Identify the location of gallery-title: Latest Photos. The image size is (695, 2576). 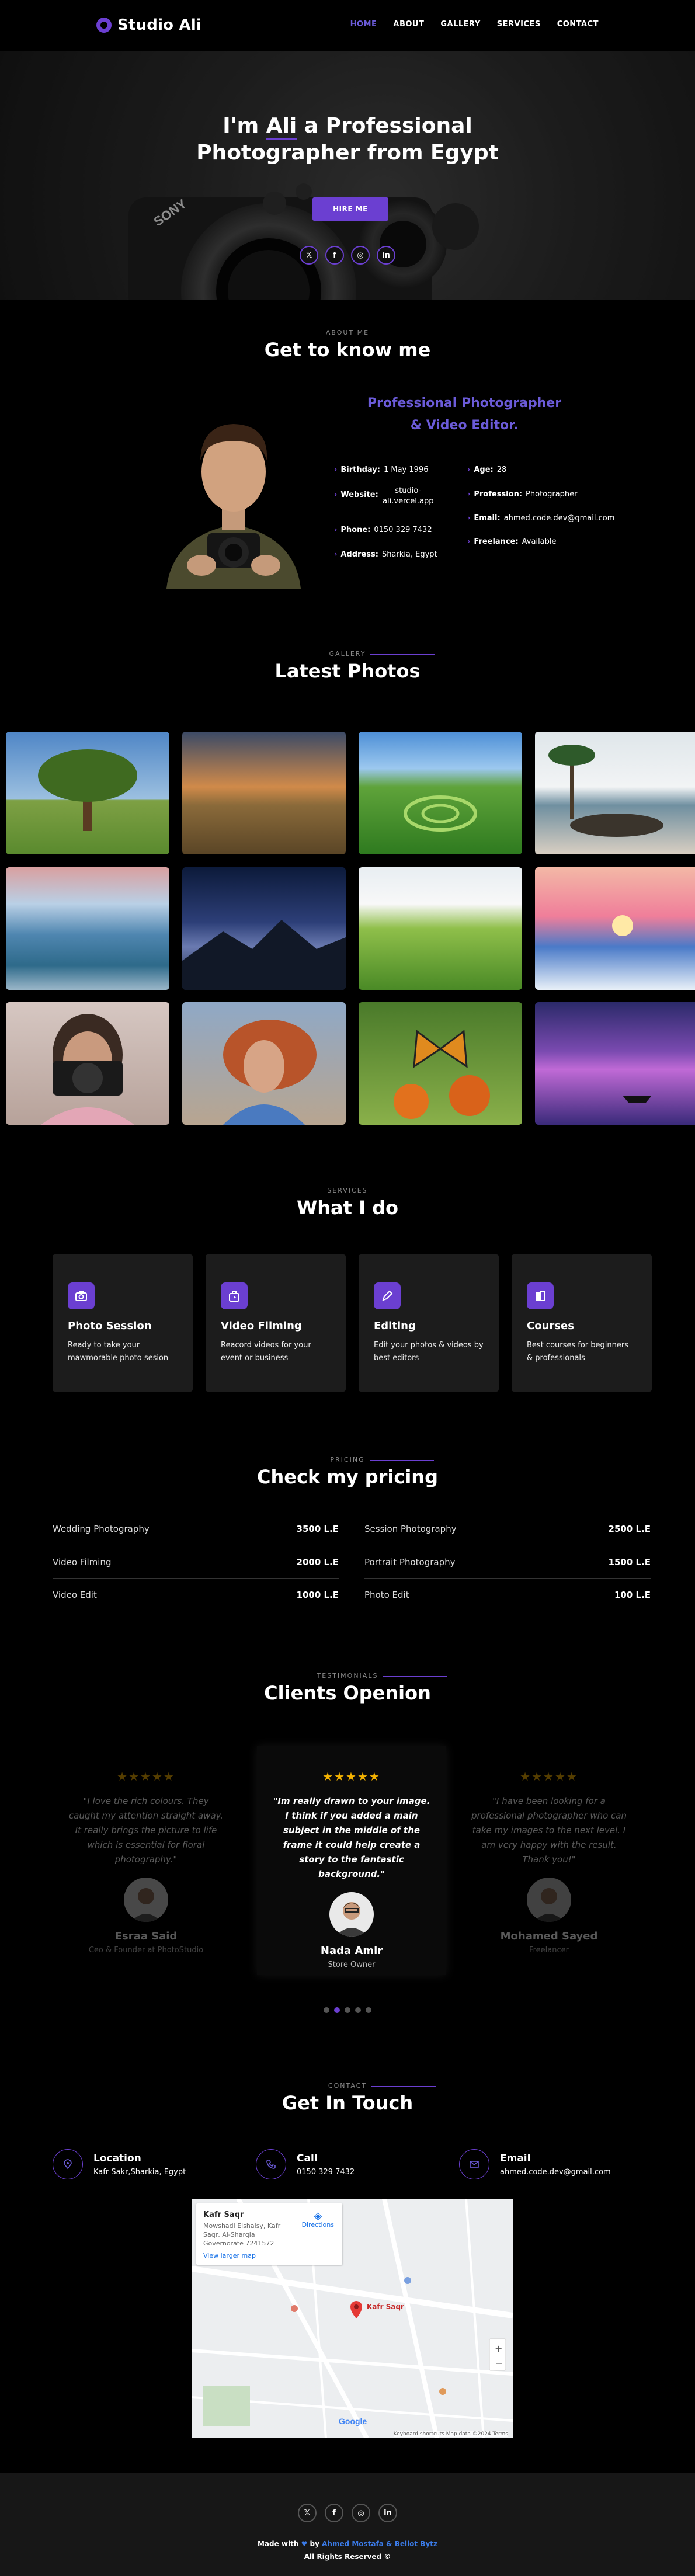
(347, 671).